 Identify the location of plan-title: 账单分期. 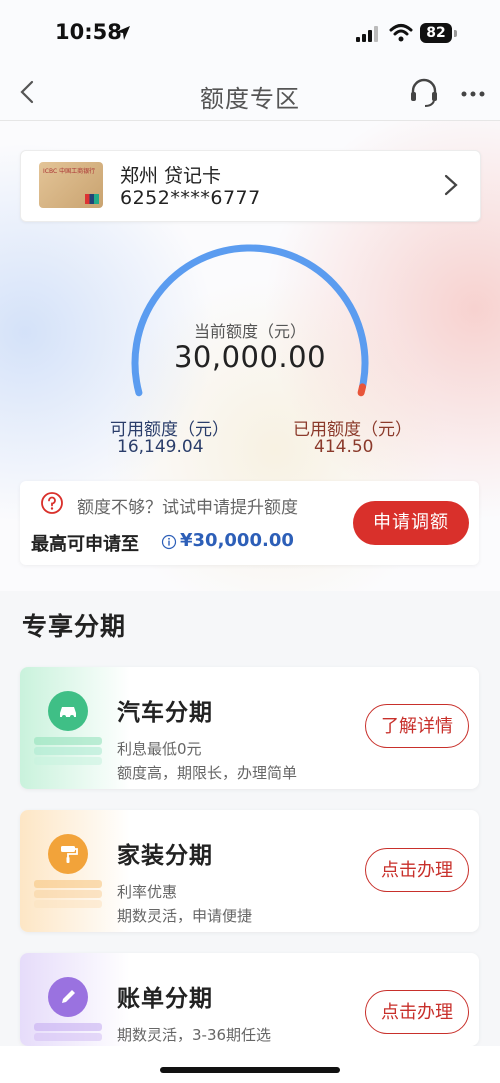
(165, 999).